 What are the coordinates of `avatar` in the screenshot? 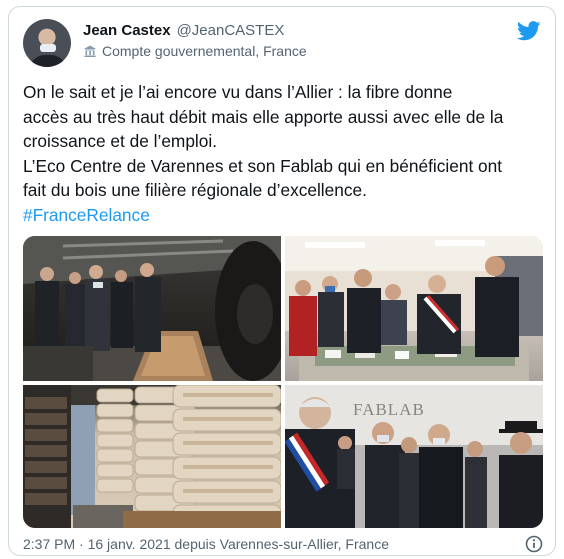 It's located at (47, 43).